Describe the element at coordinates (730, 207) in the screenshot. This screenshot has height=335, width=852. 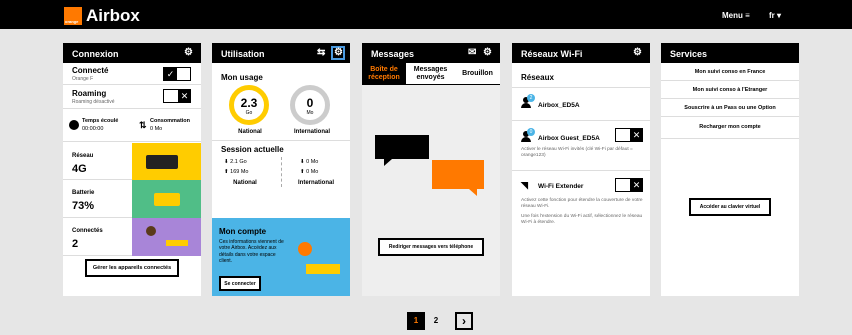
I see `virtual-keyboard-button: Accéder au clavier virtuel` at that location.